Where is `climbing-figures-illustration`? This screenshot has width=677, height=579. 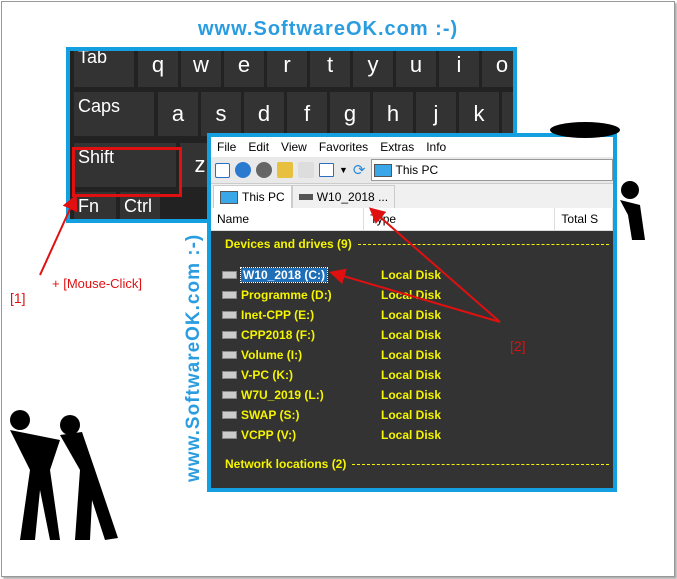
climbing-figures-illustration is located at coordinates (597, 181).